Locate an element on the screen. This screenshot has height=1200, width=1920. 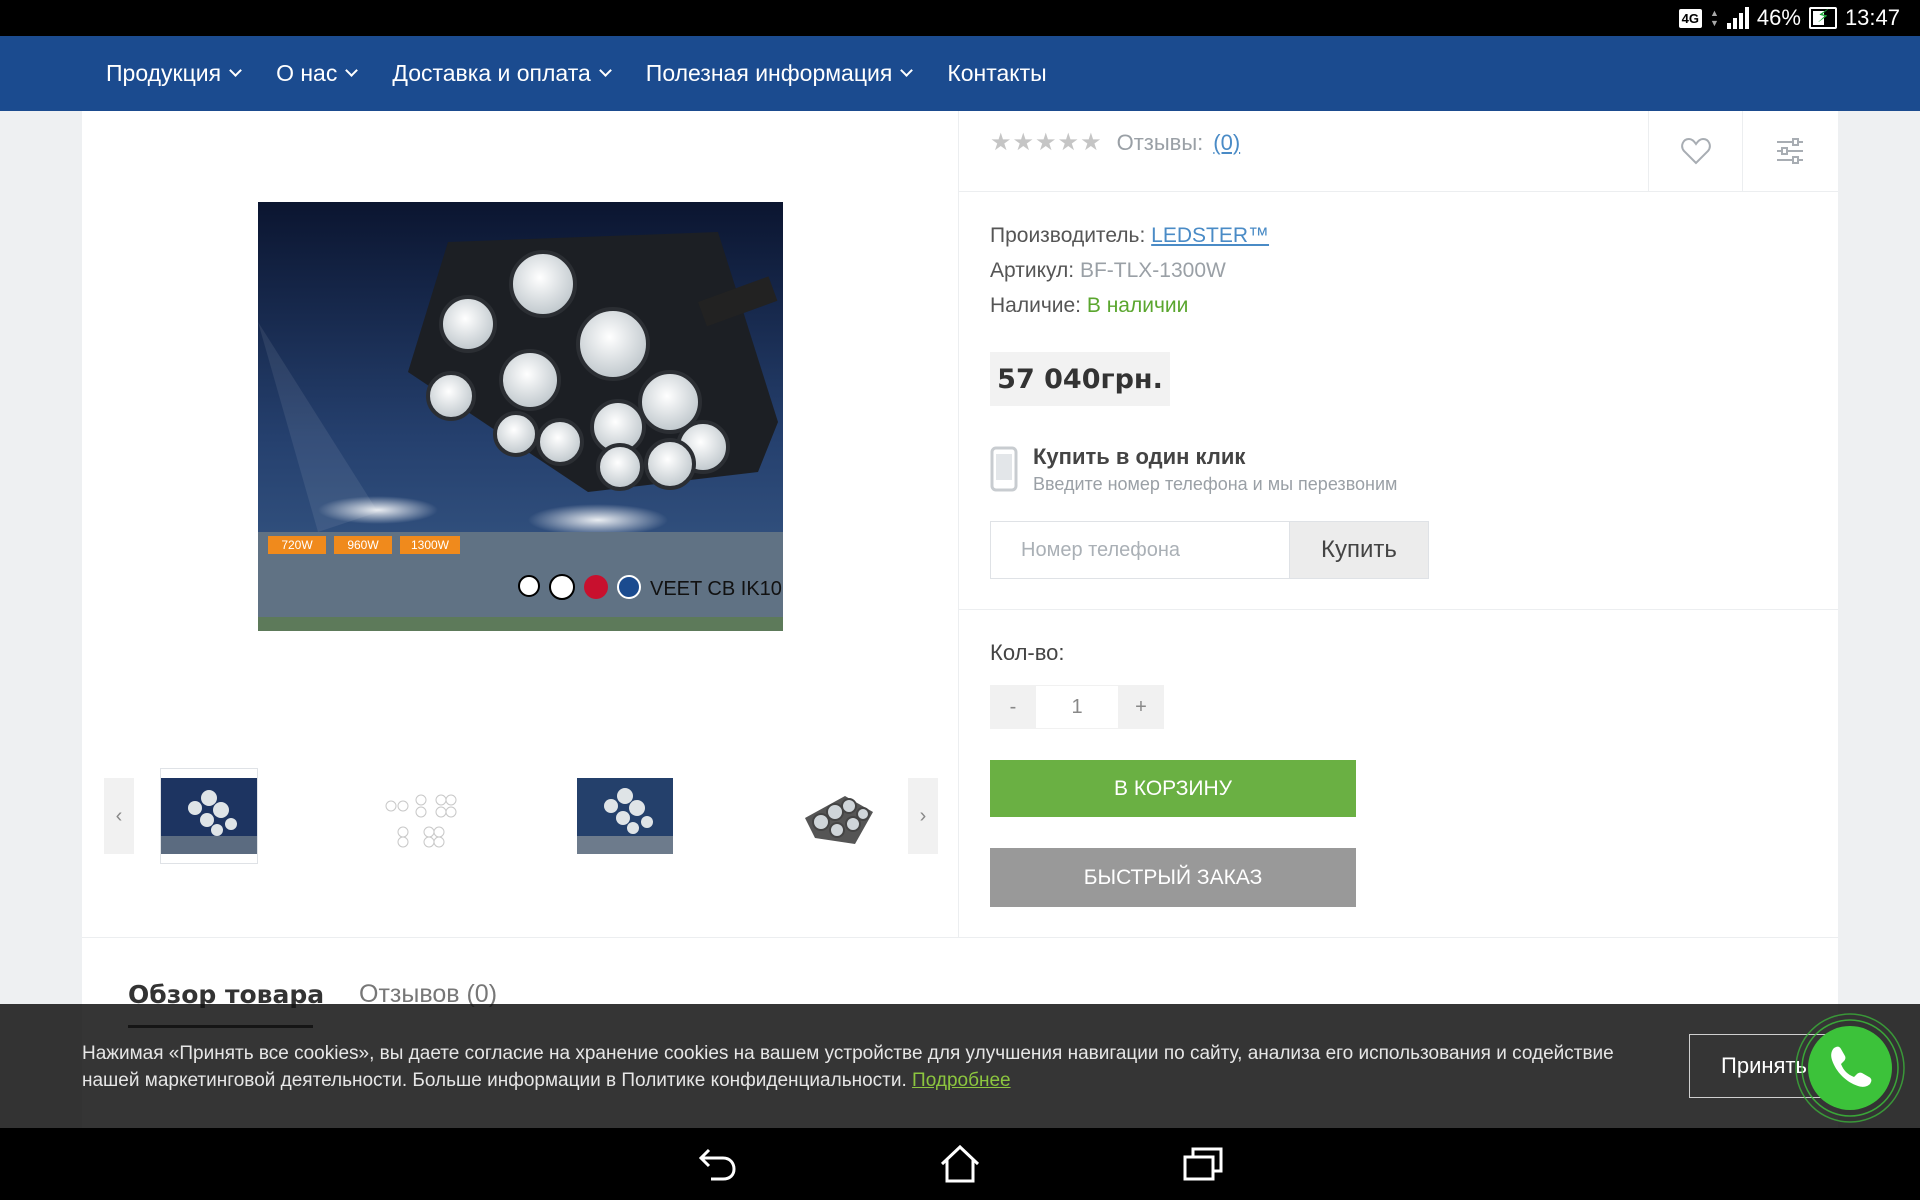
recent-apps-icon is located at coordinates (1203, 1164).